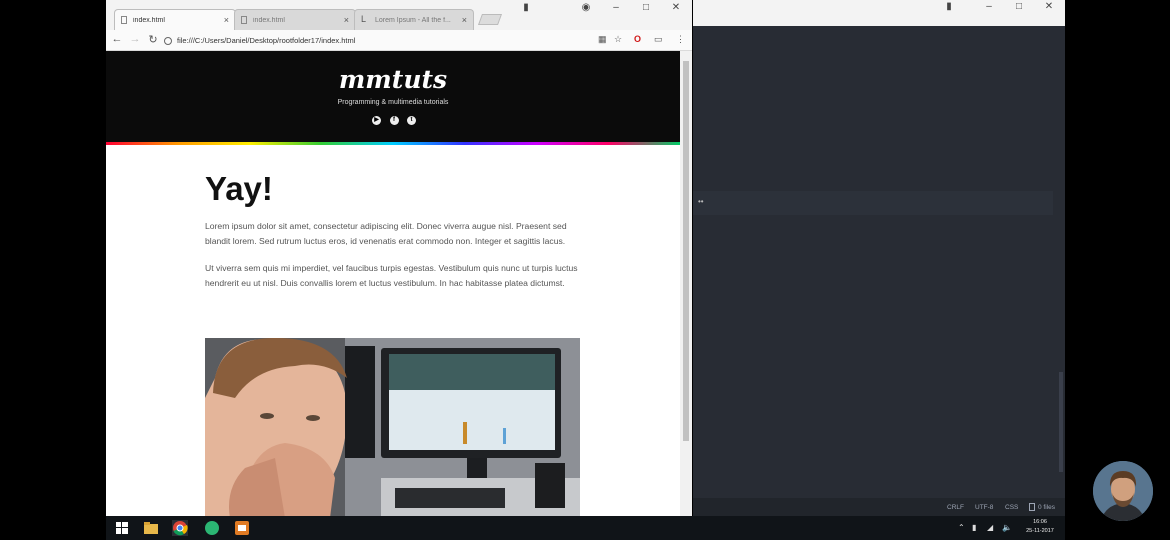  What do you see at coordinates (1046, 507) in the screenshot?
I see `files-status: 0 files` at bounding box center [1046, 507].